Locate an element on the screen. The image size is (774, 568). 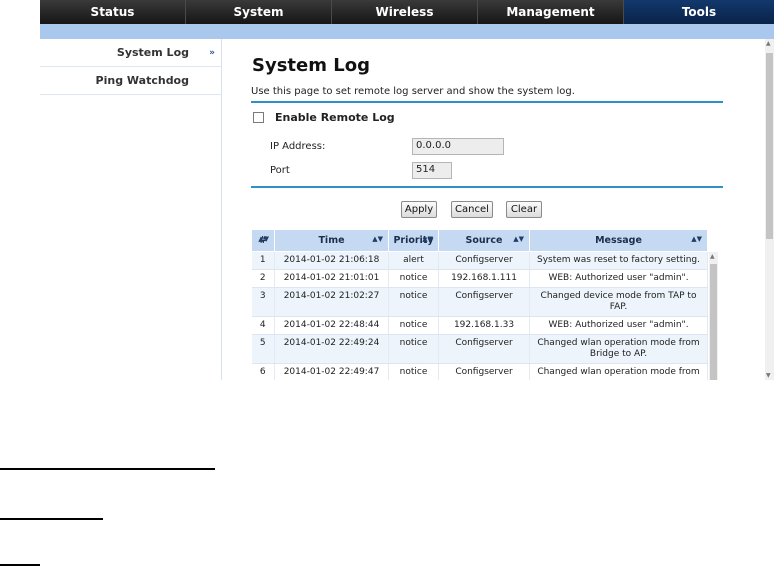
port-input: 514 is located at coordinates (432, 170).